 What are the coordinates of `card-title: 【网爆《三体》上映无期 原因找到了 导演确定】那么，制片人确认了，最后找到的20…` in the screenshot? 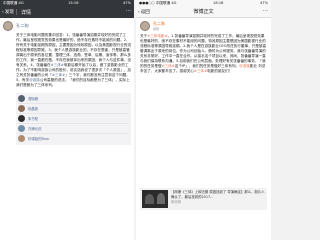 It's located at (218, 194).